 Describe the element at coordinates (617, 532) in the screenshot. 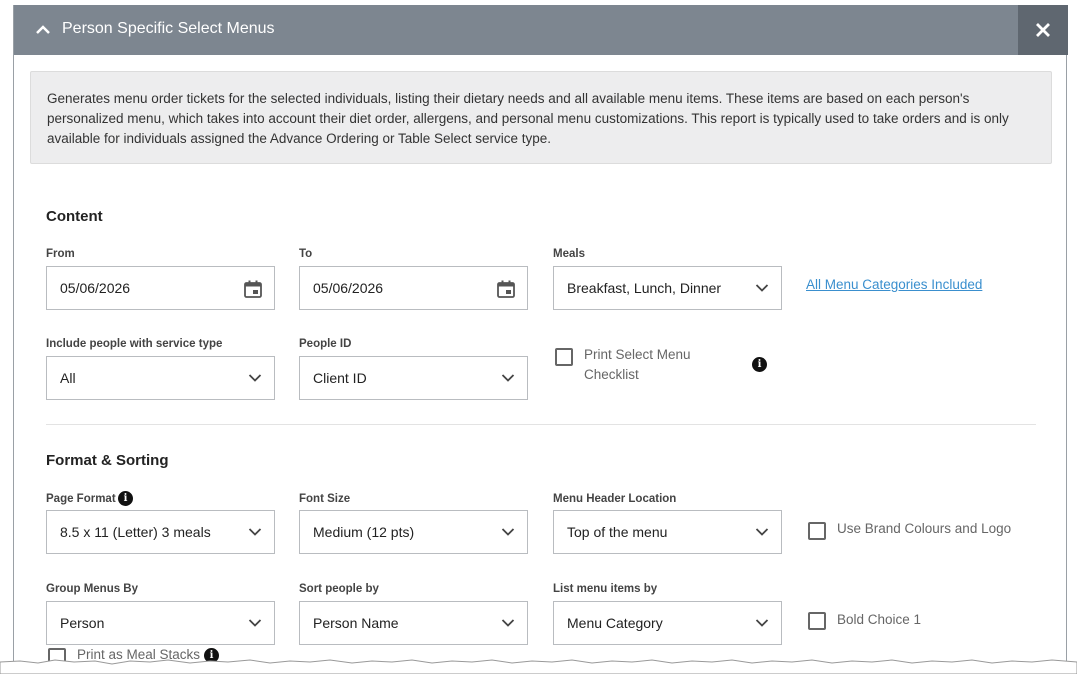

I see `menu-header-value: Top of the menu` at that location.